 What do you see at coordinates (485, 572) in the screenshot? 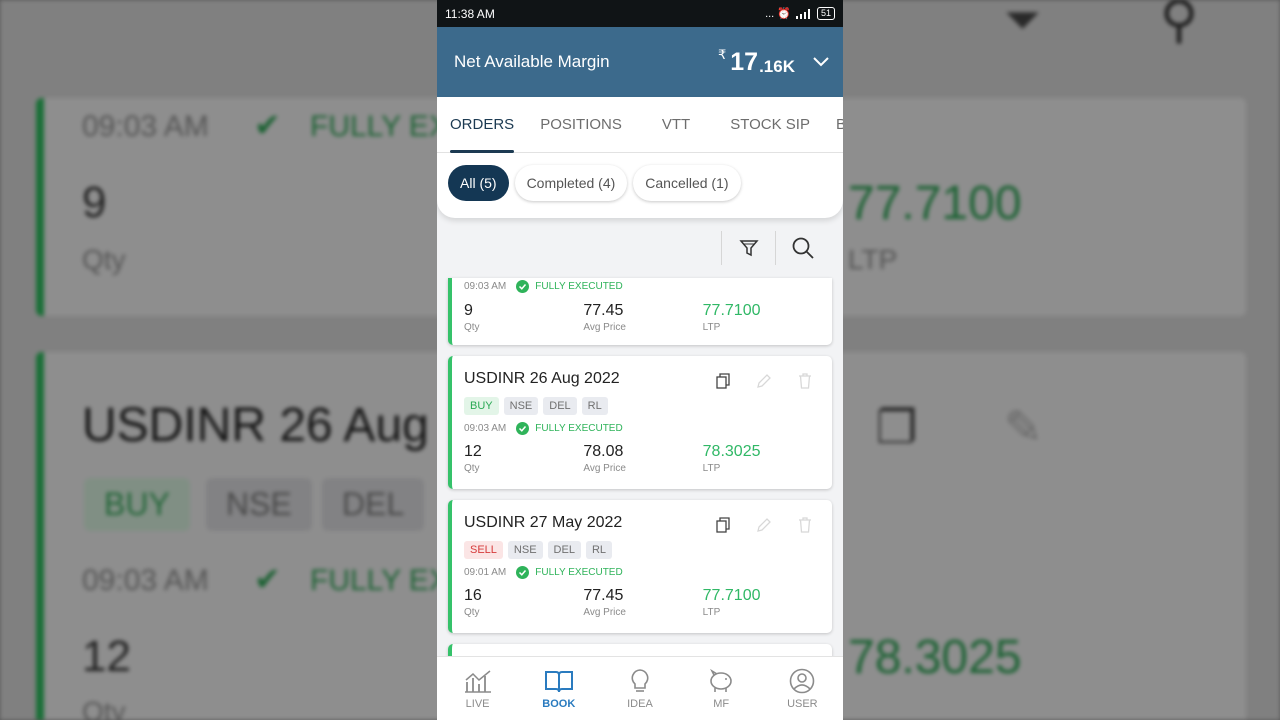
I see `order-time: 09:01 AM` at bounding box center [485, 572].